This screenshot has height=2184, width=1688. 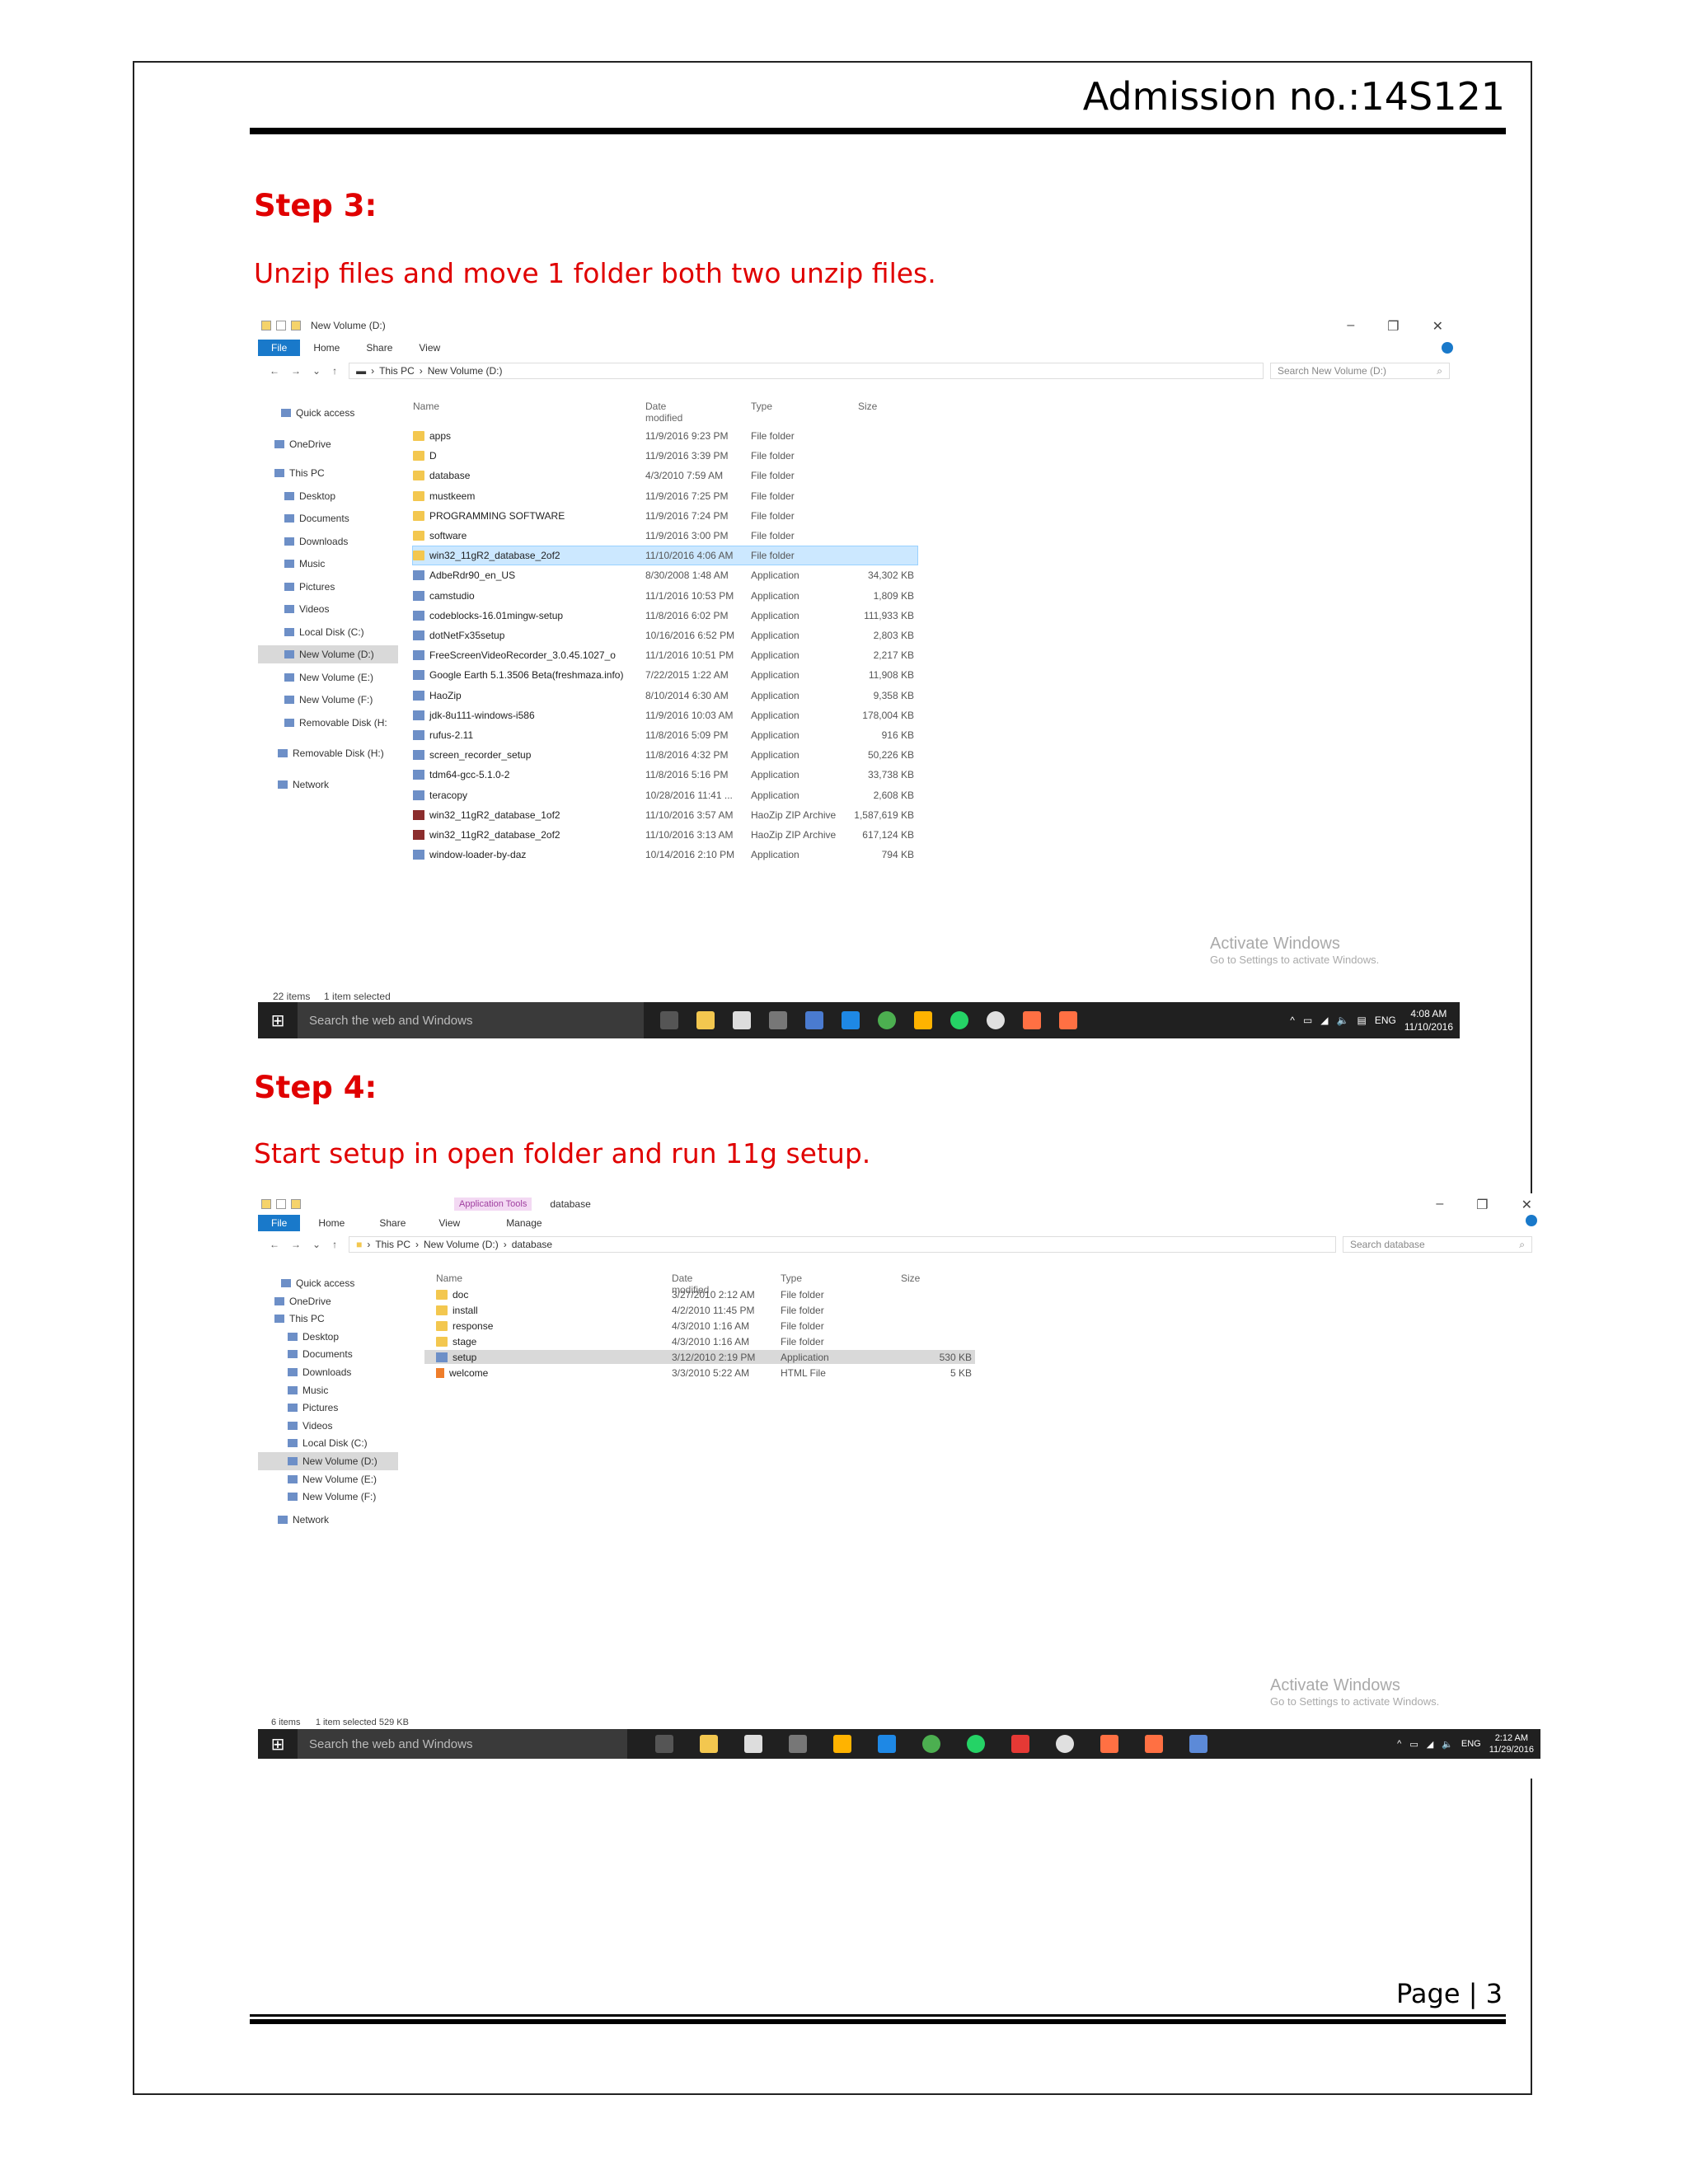 I want to click on sidebar-item: Removable Disk (H:, so click(x=328, y=723).